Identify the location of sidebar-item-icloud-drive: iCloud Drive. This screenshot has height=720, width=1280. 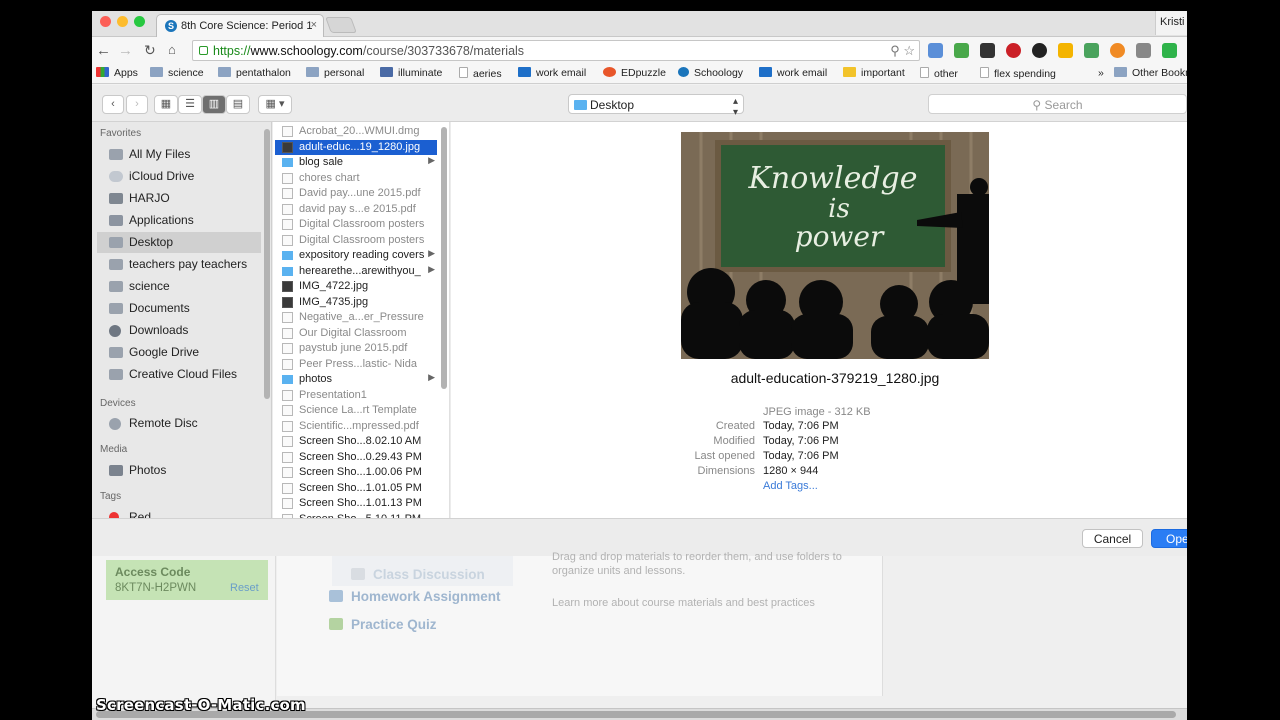
(179, 176).